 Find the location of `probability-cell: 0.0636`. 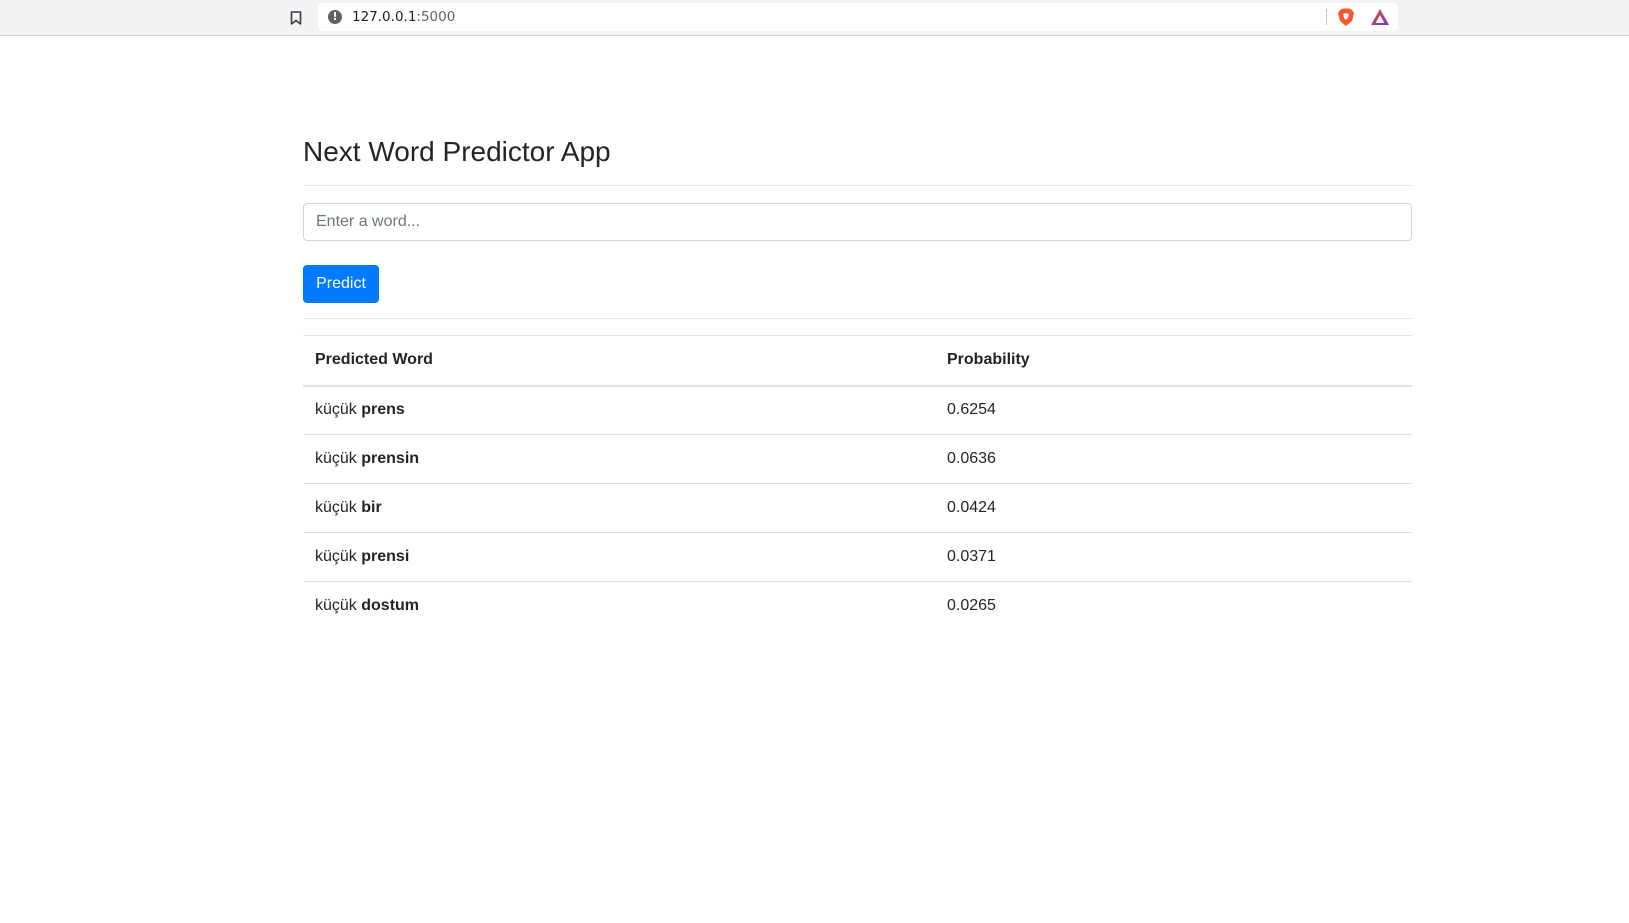

probability-cell: 0.0636 is located at coordinates (1173, 459).